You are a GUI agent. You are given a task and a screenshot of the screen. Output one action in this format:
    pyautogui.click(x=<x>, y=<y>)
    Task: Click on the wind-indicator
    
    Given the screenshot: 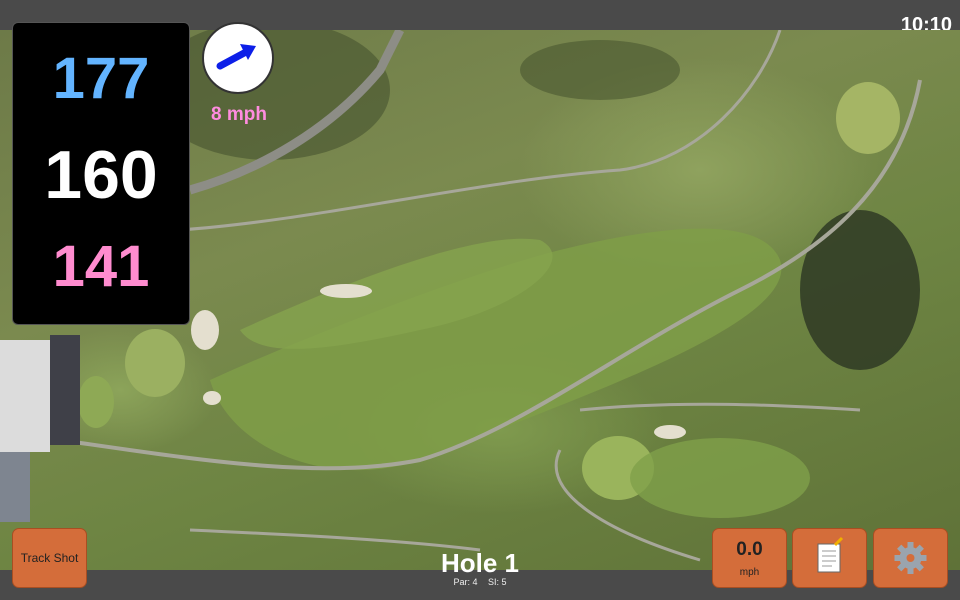 What is the action you would take?
    pyautogui.click(x=238, y=58)
    